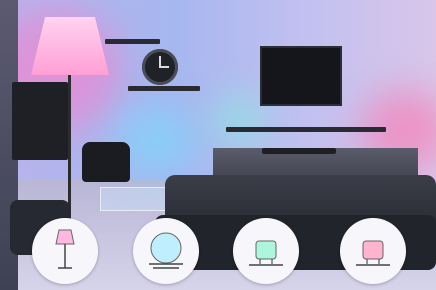  I want to click on pink-table-lamp-button, so click(373, 251).